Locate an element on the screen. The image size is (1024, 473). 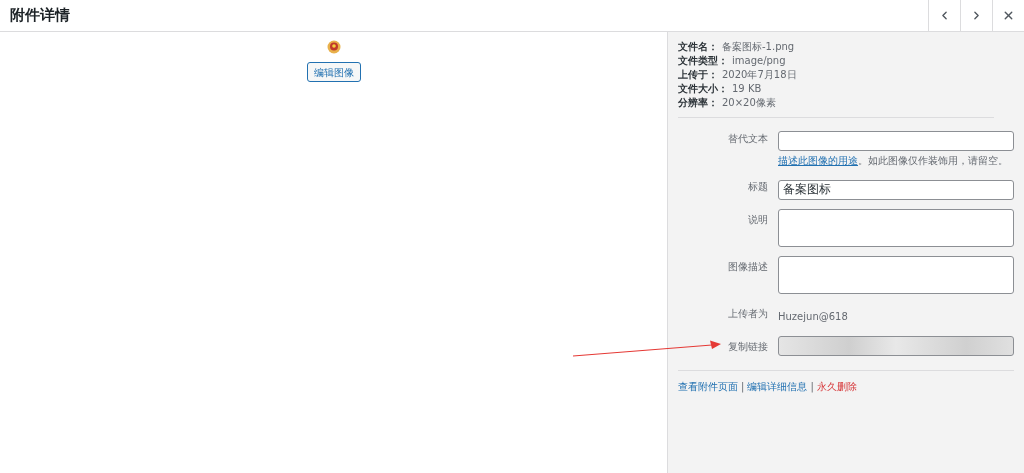
info-value: 2020年7月18日 is located at coordinates (759, 74).